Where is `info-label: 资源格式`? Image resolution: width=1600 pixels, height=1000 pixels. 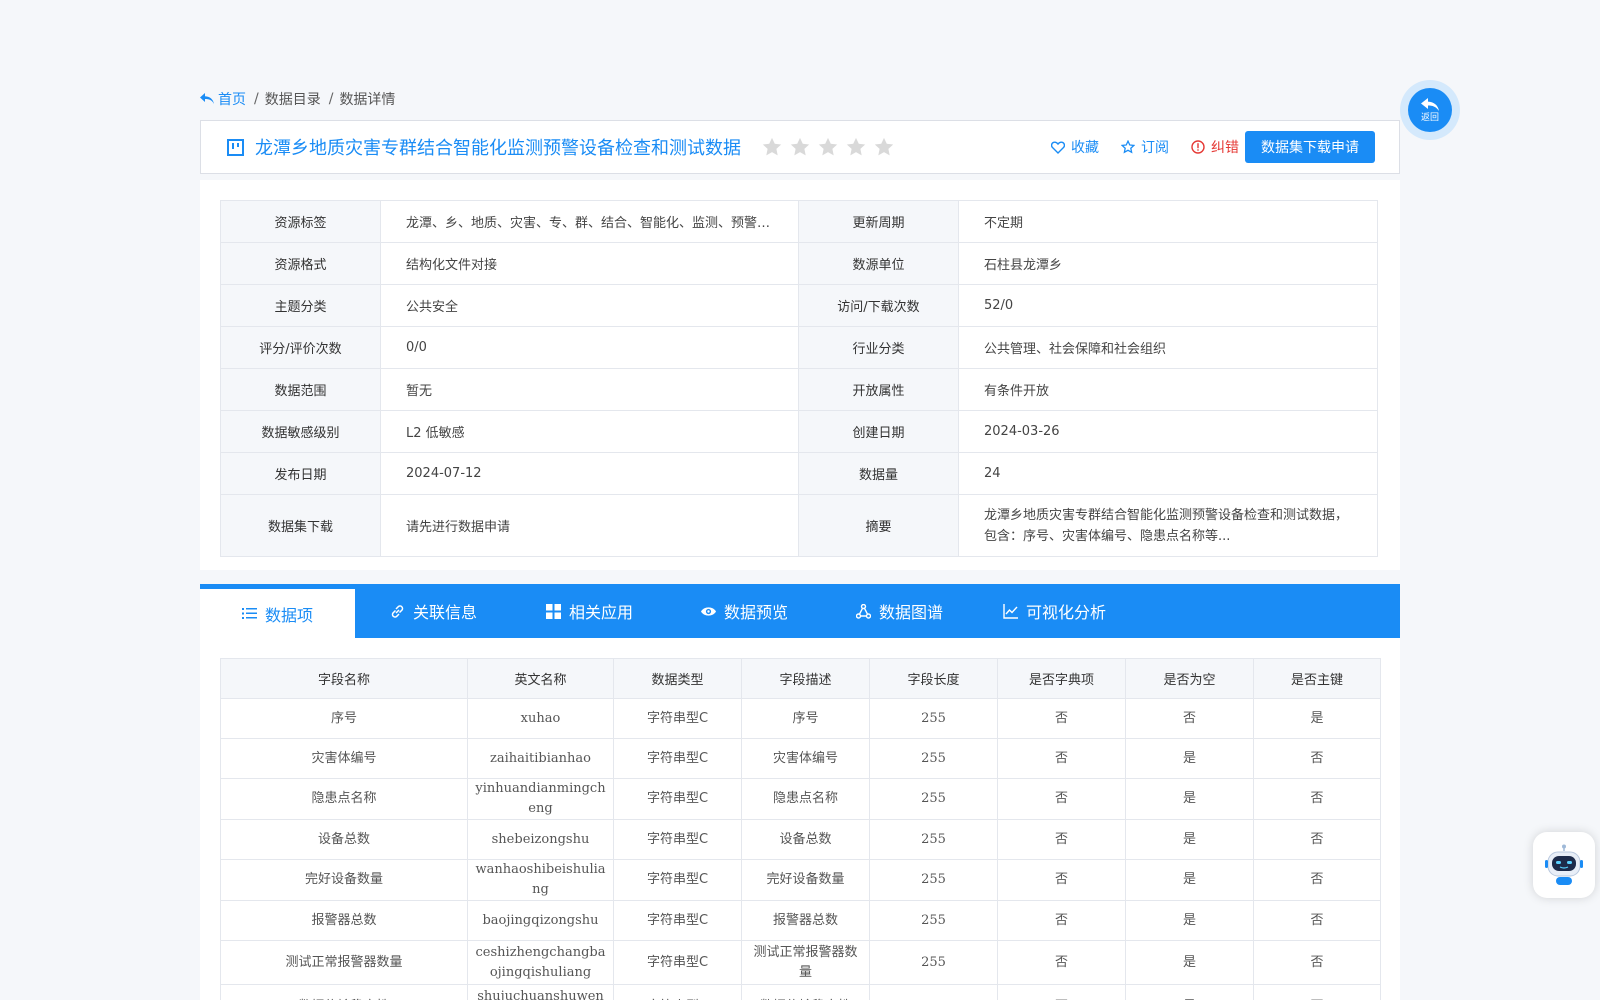 info-label: 资源格式 is located at coordinates (300, 265).